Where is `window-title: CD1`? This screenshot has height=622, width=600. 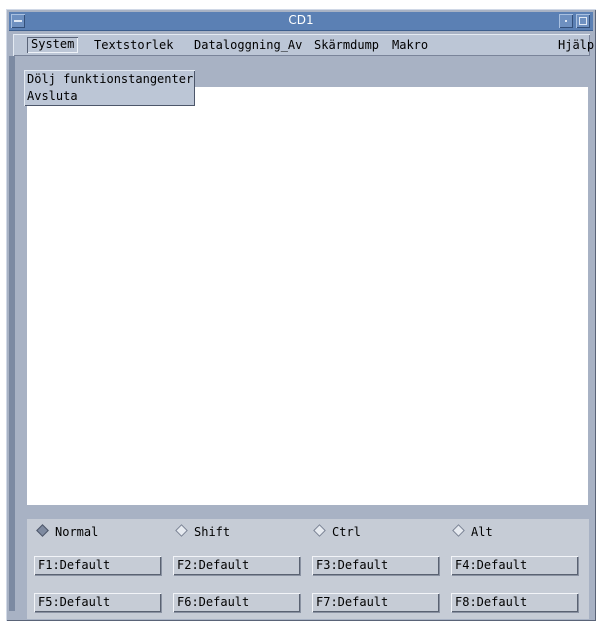 window-title: CD1 is located at coordinates (301, 20).